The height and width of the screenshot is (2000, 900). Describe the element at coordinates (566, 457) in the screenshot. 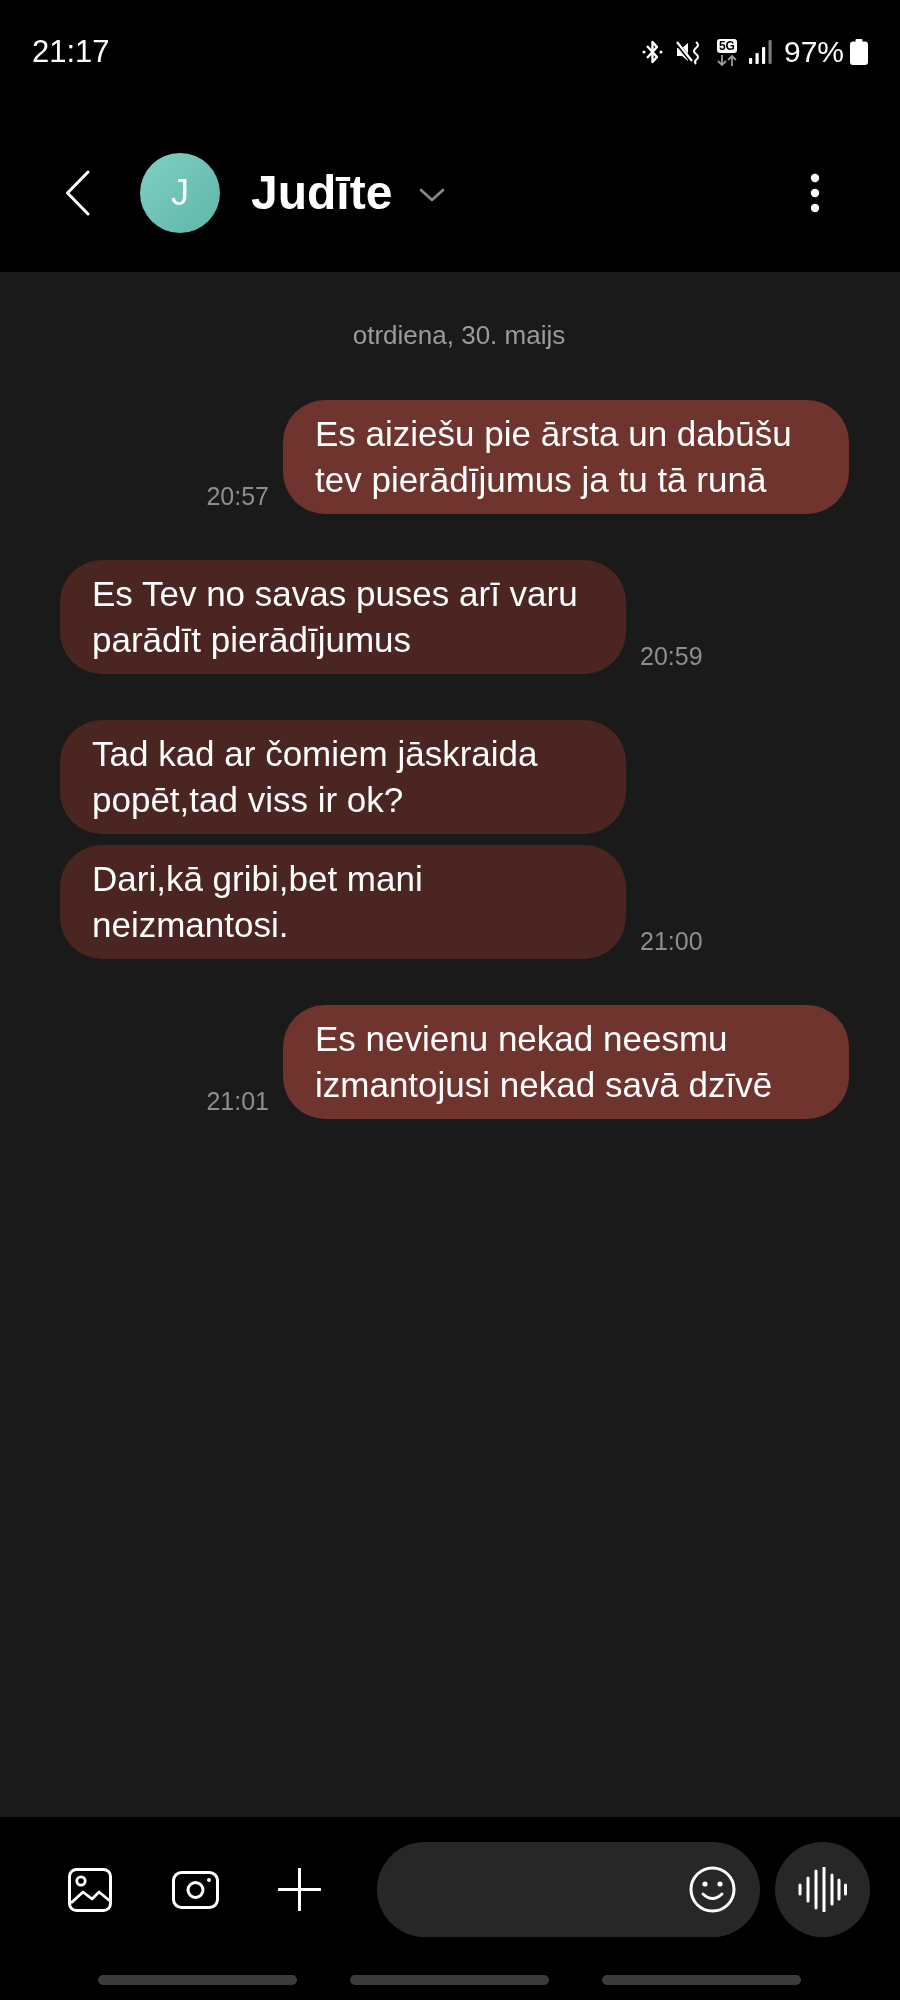

I see `message-bubble: Es aiziešu pie ārsta un dabūšu tev pierādījumus ja tu tā runā` at that location.